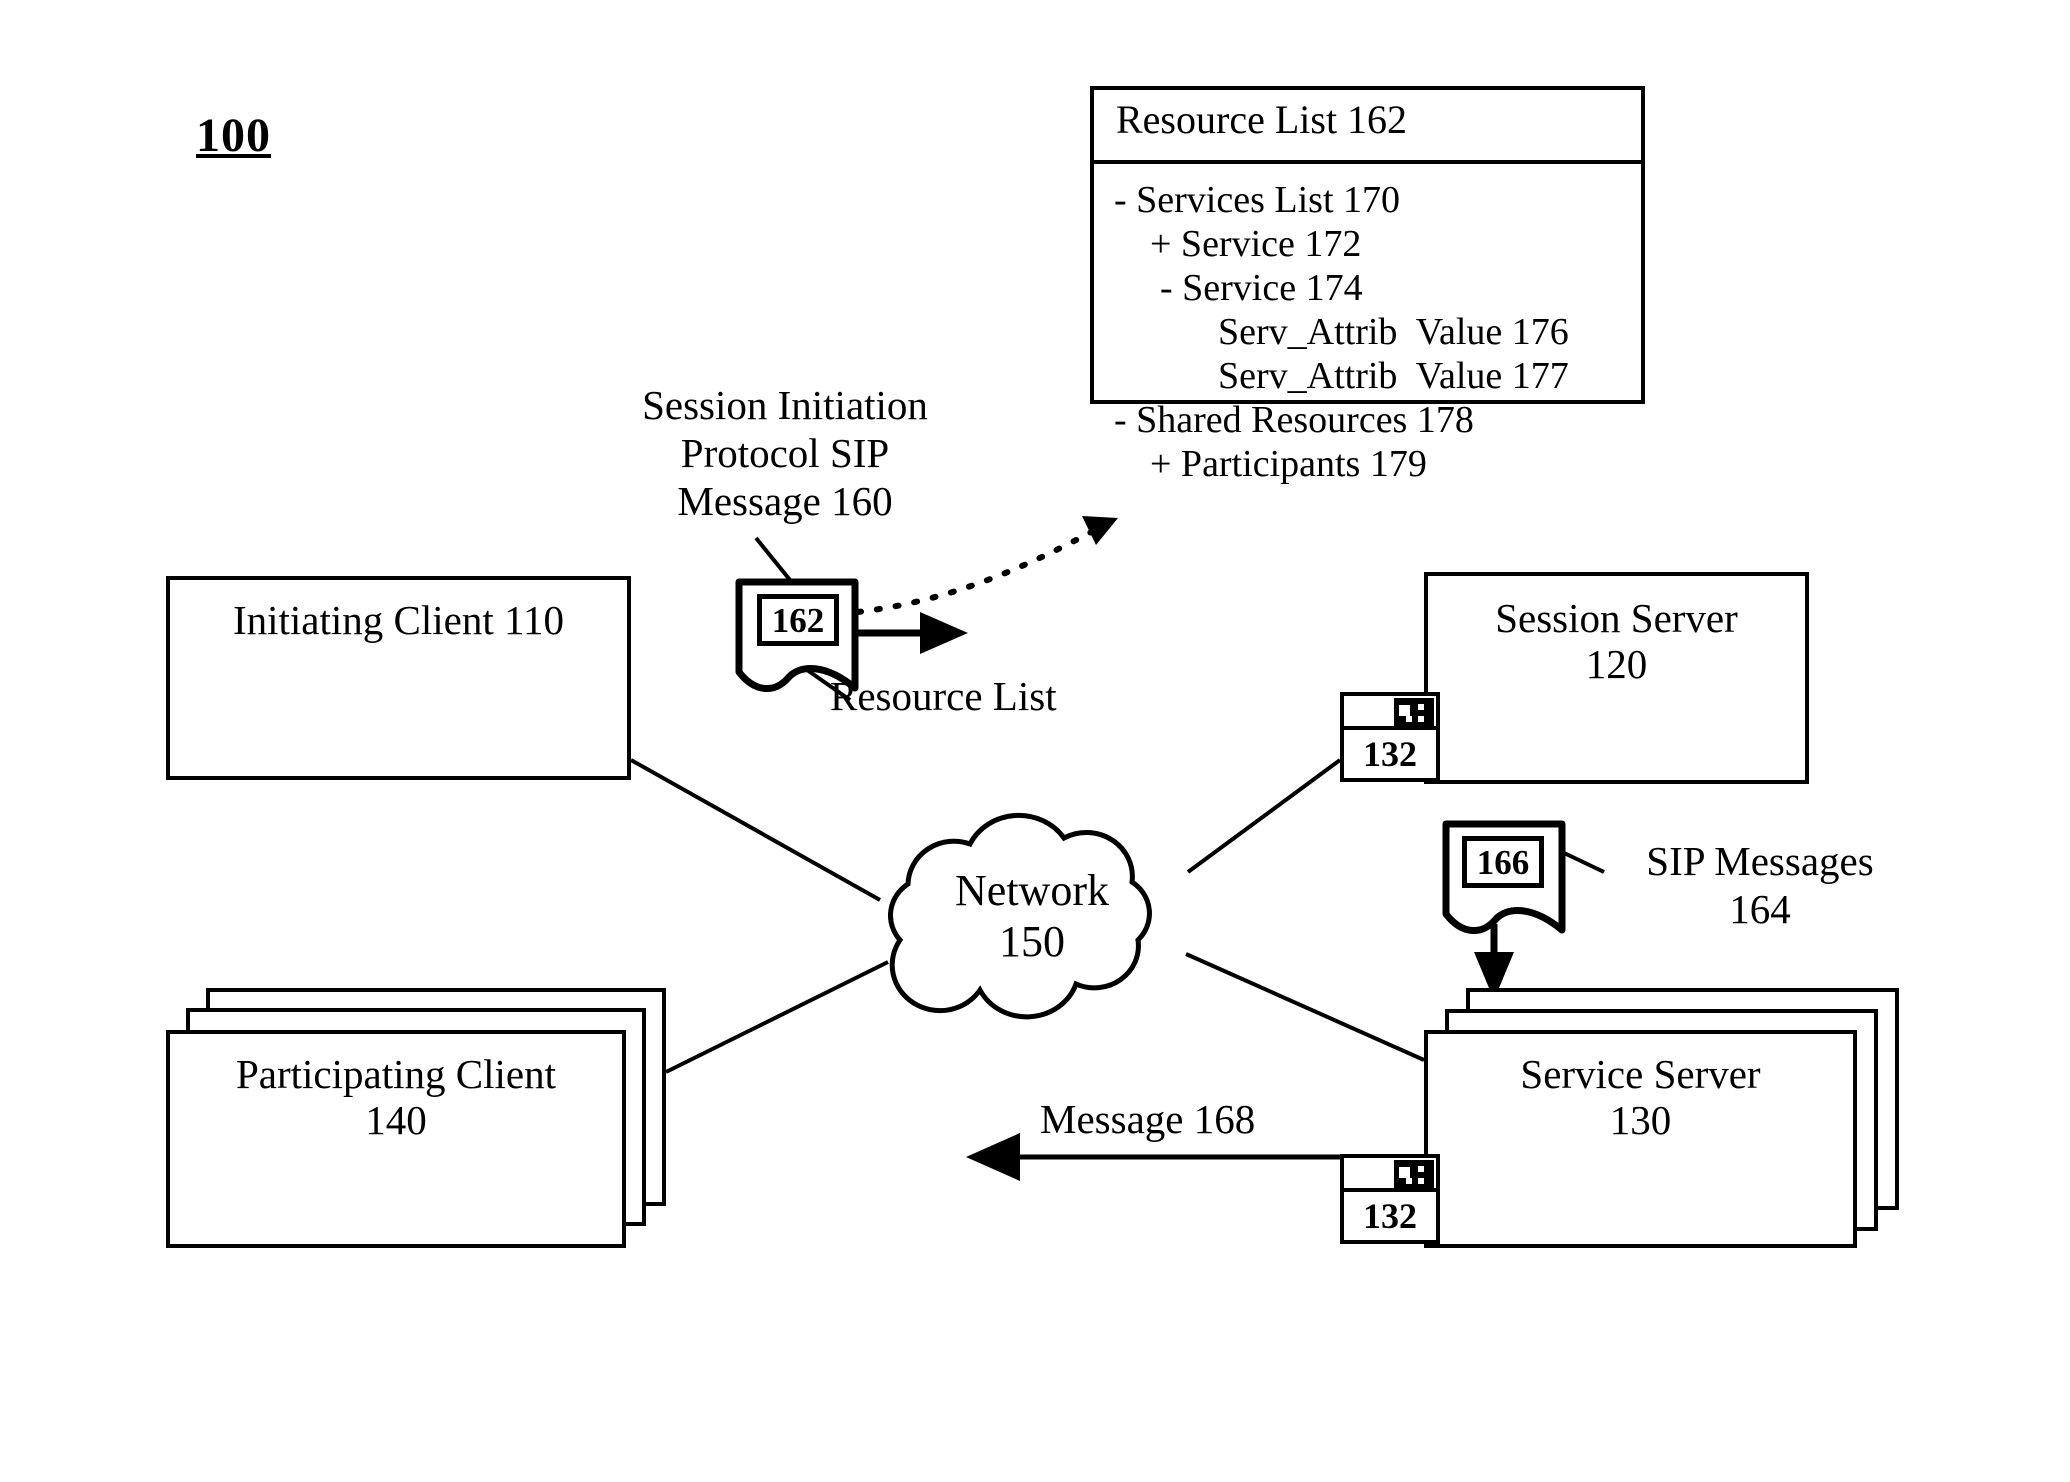 This screenshot has width=2070, height=1482. Describe the element at coordinates (1288, 464) in the screenshot. I see `resource-list-item: + Participants 179` at that location.